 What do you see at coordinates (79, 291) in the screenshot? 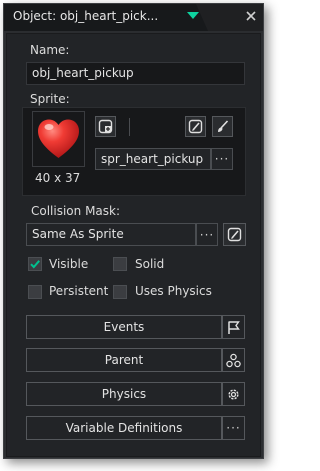
I see `persistent-label: Persistent` at bounding box center [79, 291].